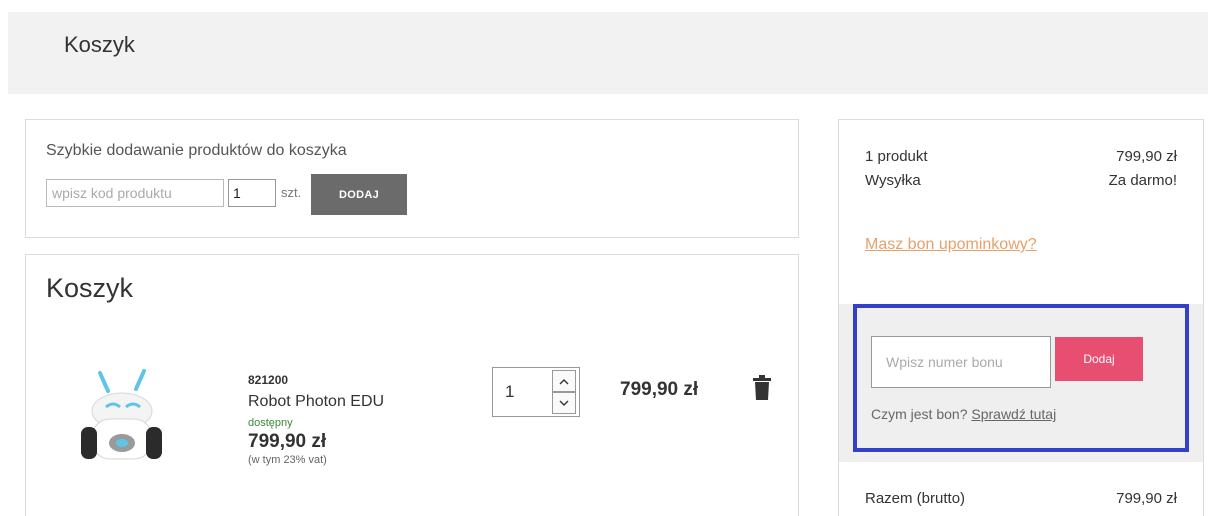 Image resolution: width=1208 pixels, height=516 pixels. I want to click on robot-product-image, so click(121, 421).